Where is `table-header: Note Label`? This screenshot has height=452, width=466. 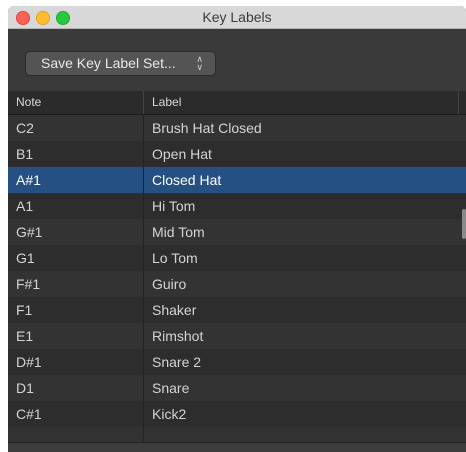
table-header: Note Label is located at coordinates (237, 103).